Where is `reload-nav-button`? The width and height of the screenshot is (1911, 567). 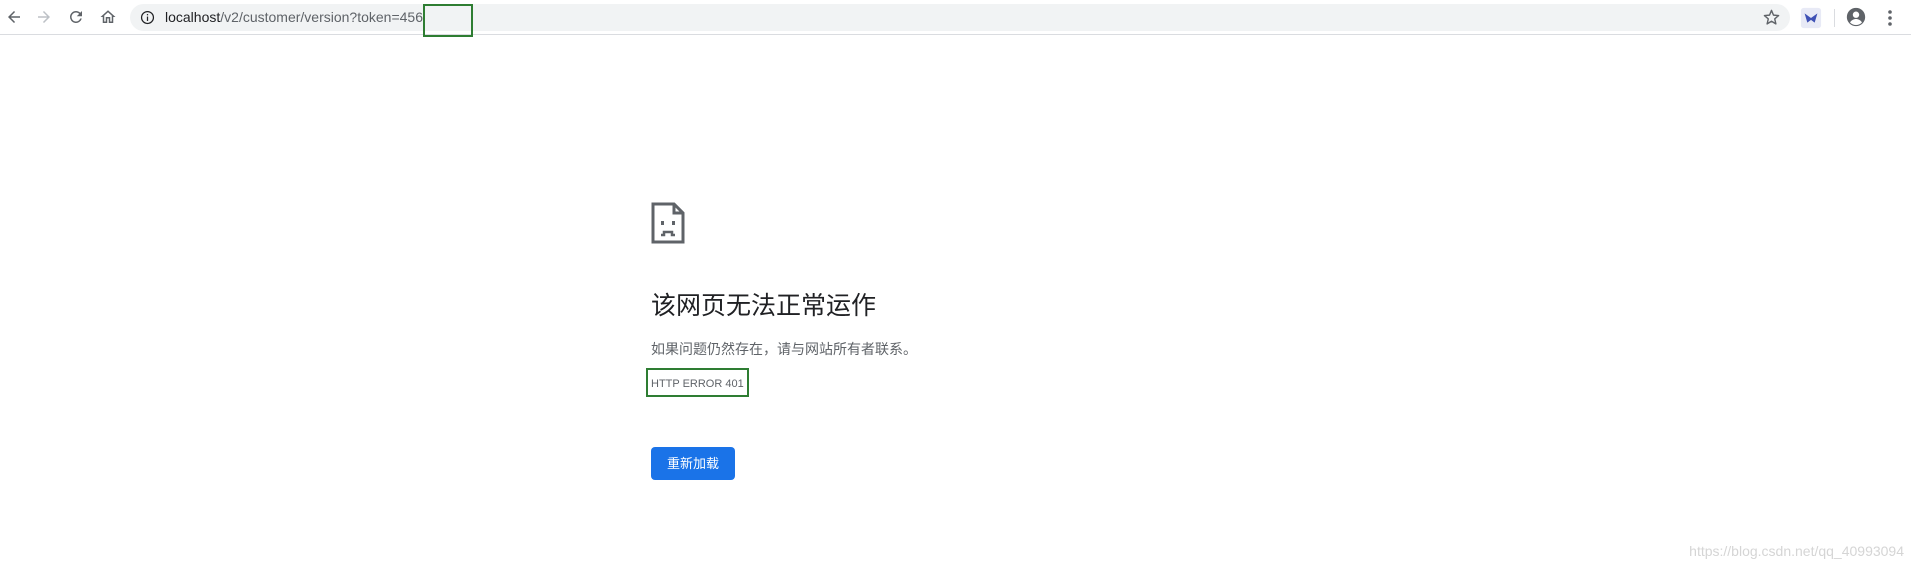
reload-nav-button is located at coordinates (76, 17).